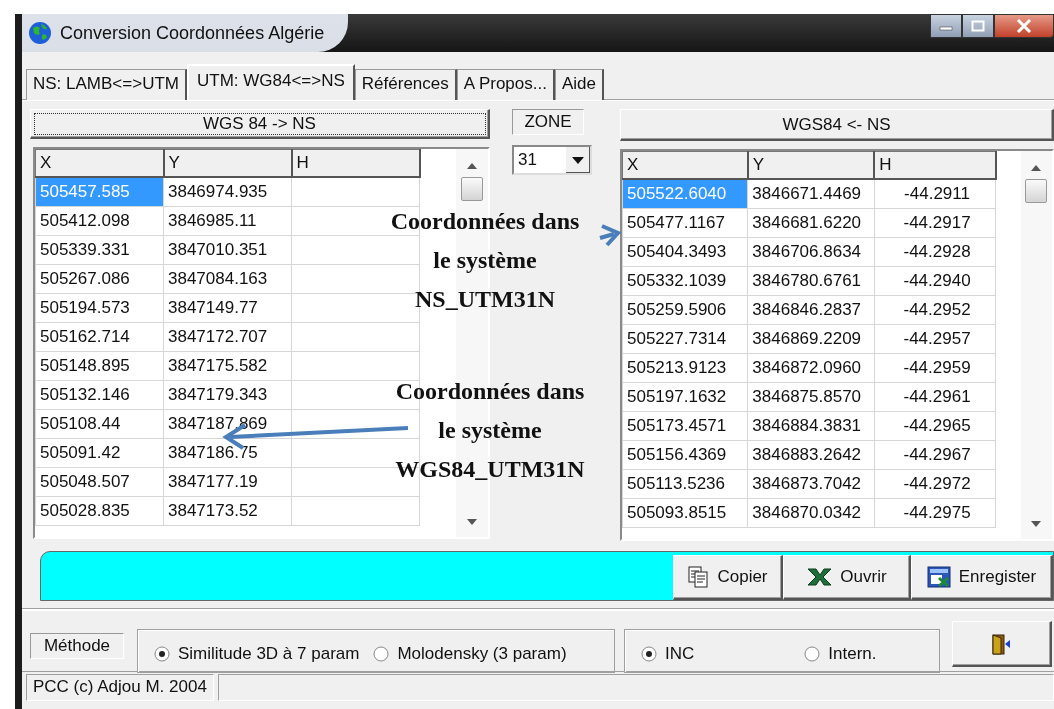 This screenshot has width=1054, height=709. What do you see at coordinates (811, 455) in the screenshot?
I see `table-cell: 3846883.2642` at bounding box center [811, 455].